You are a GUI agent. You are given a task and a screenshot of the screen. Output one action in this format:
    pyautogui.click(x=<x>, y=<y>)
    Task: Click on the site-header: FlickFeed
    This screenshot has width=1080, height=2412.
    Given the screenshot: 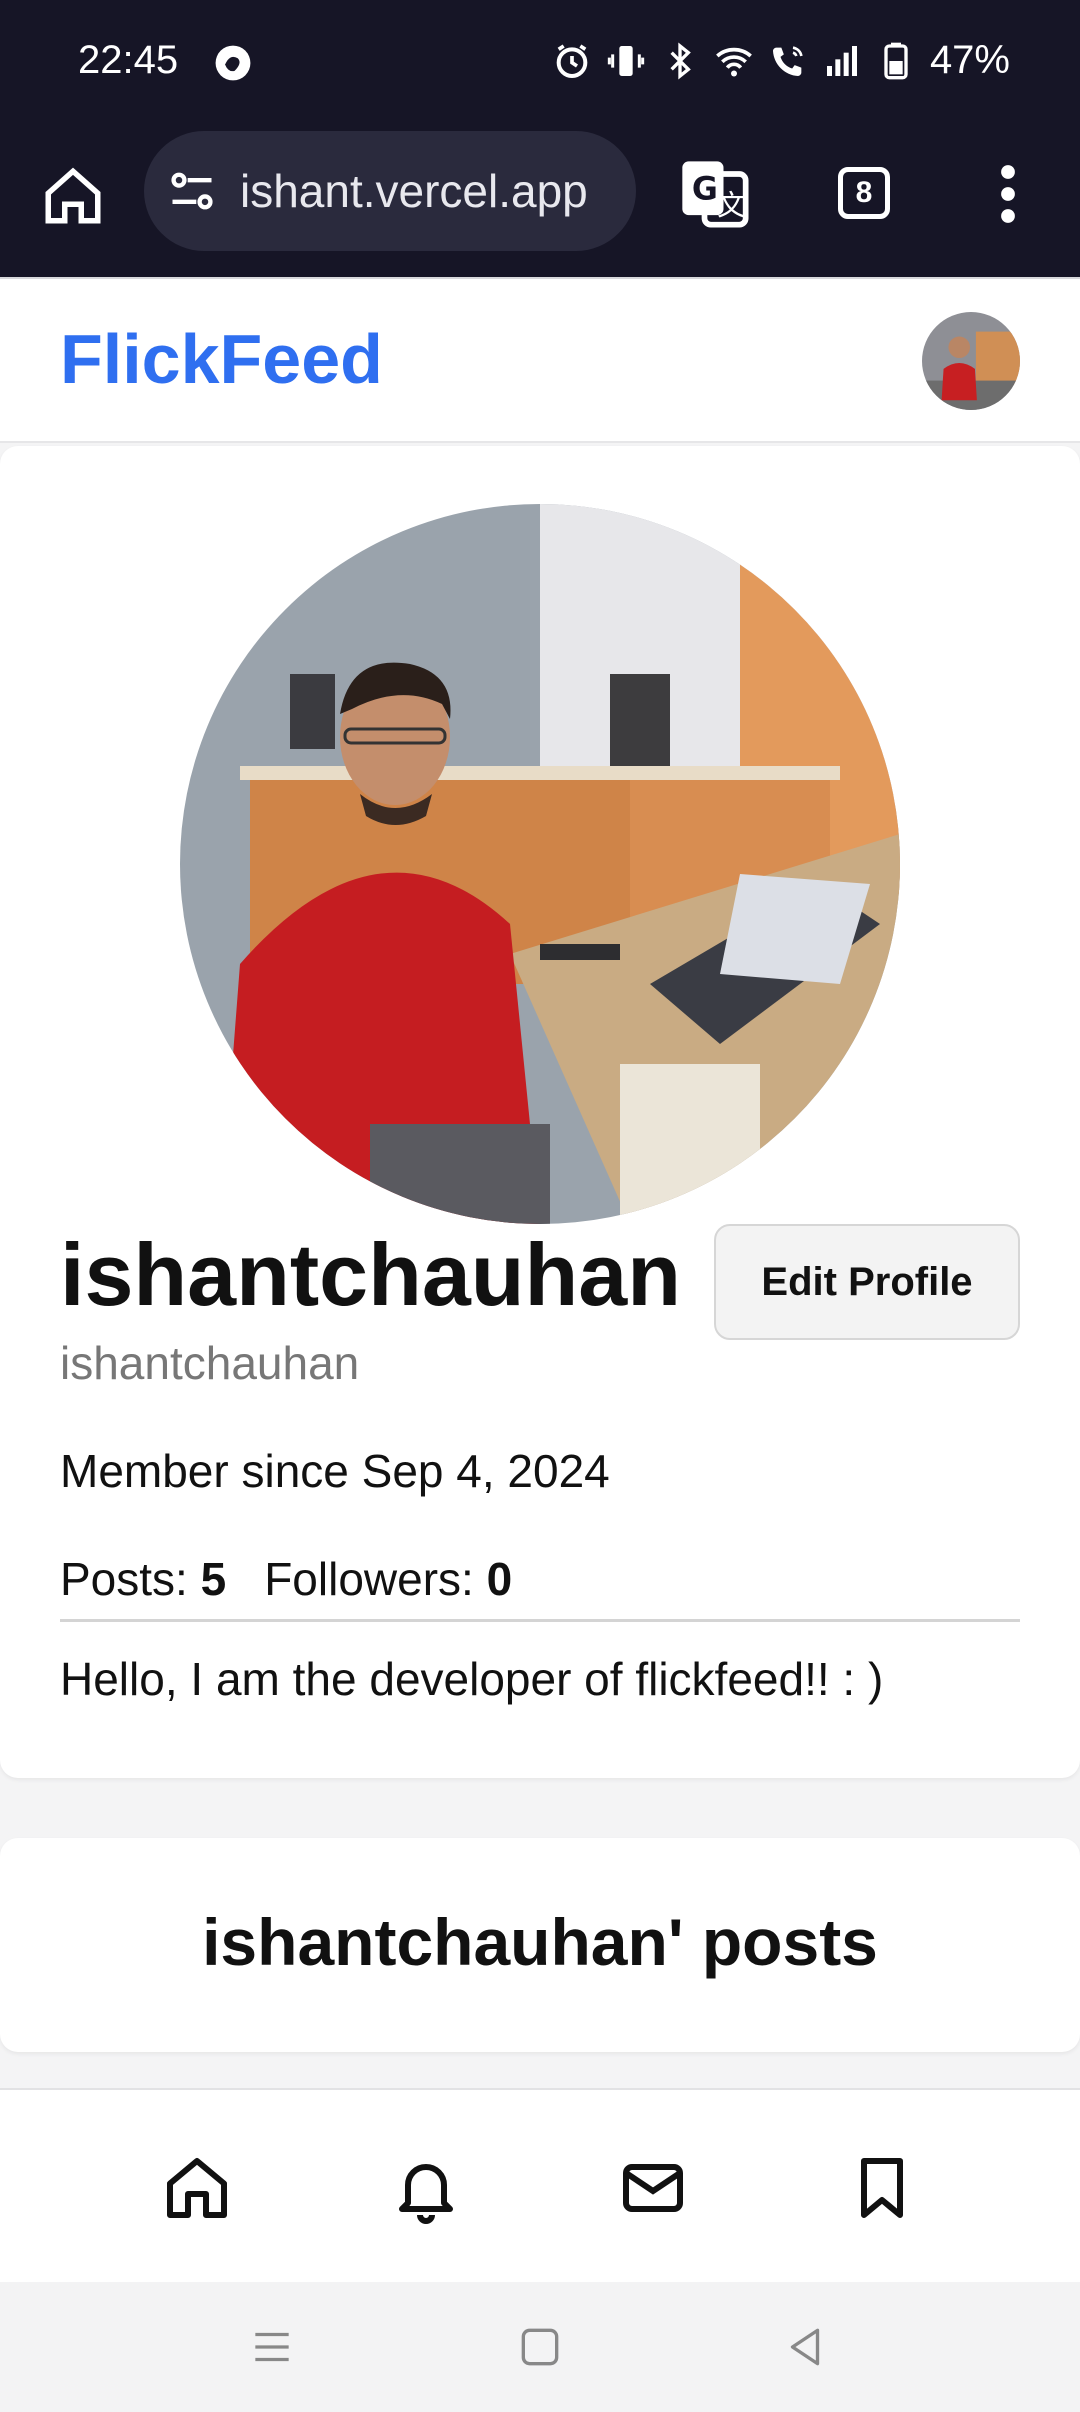 What is the action you would take?
    pyautogui.click(x=540, y=360)
    